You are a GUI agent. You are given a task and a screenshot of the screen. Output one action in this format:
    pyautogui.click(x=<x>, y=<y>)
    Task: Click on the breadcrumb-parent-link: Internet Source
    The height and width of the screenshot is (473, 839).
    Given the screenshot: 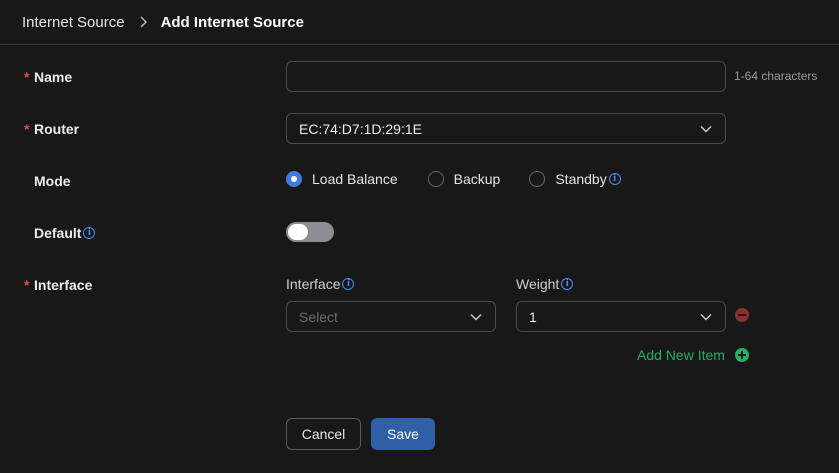 What is the action you would take?
    pyautogui.click(x=73, y=22)
    